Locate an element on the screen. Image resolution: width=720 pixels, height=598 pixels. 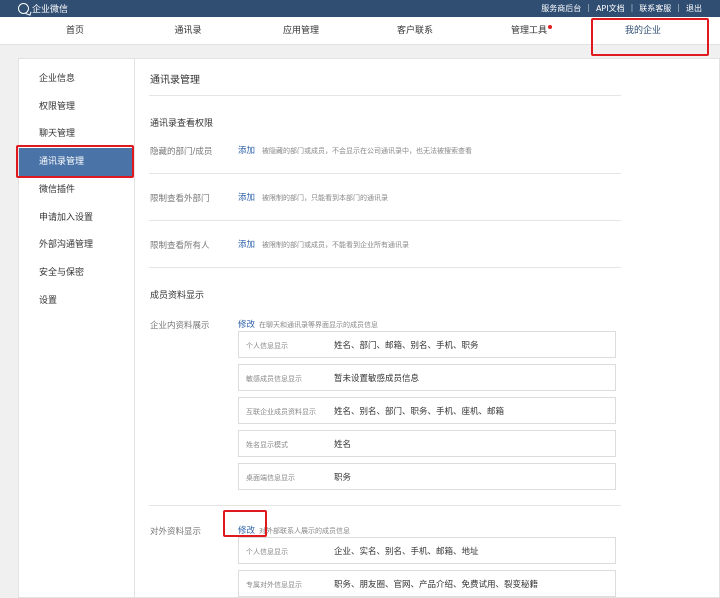
link-provider-console: 服务商后台 is located at coordinates (561, 8).